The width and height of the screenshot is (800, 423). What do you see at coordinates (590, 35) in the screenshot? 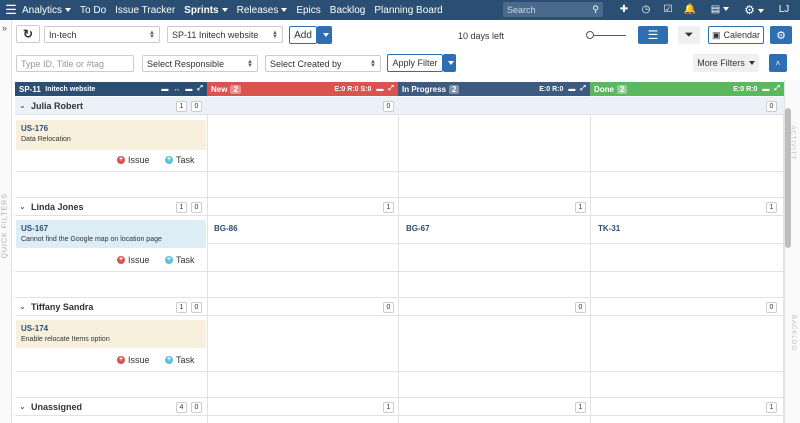
I see `slider-handle` at bounding box center [590, 35].